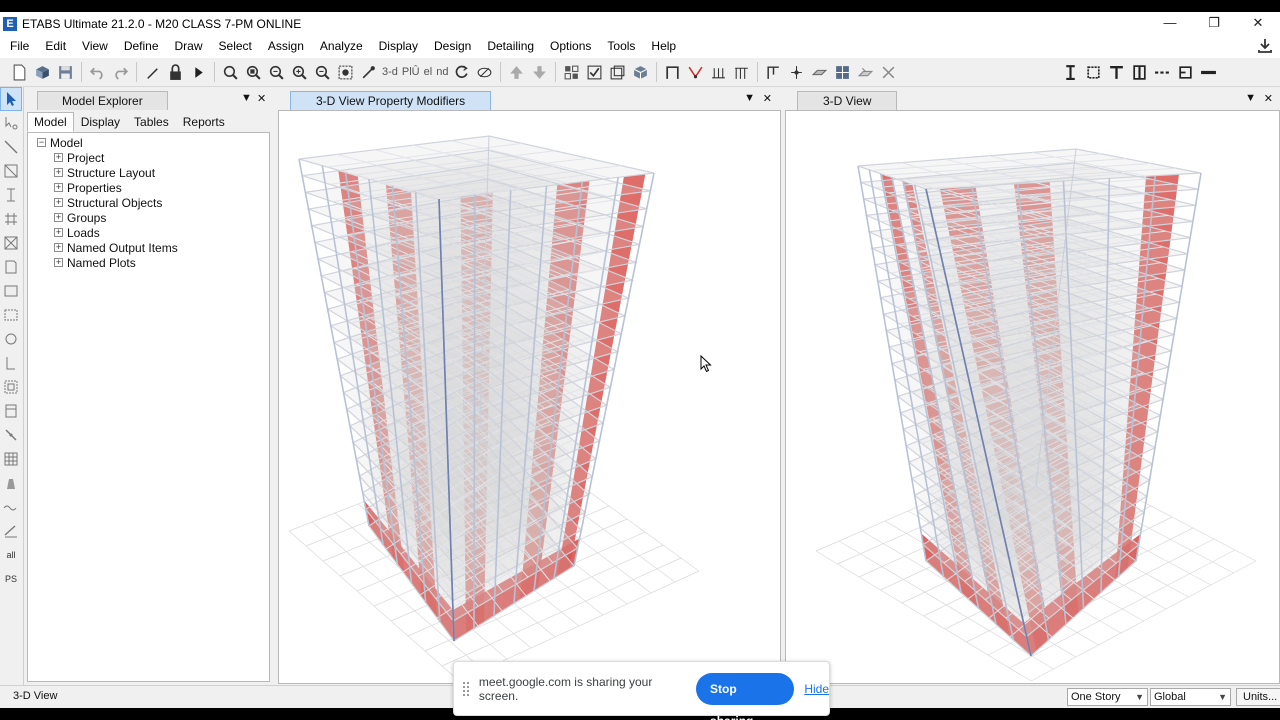 The image size is (1280, 720). What do you see at coordinates (11, 483) in the screenshot?
I see `draw-dimension-button` at bounding box center [11, 483].